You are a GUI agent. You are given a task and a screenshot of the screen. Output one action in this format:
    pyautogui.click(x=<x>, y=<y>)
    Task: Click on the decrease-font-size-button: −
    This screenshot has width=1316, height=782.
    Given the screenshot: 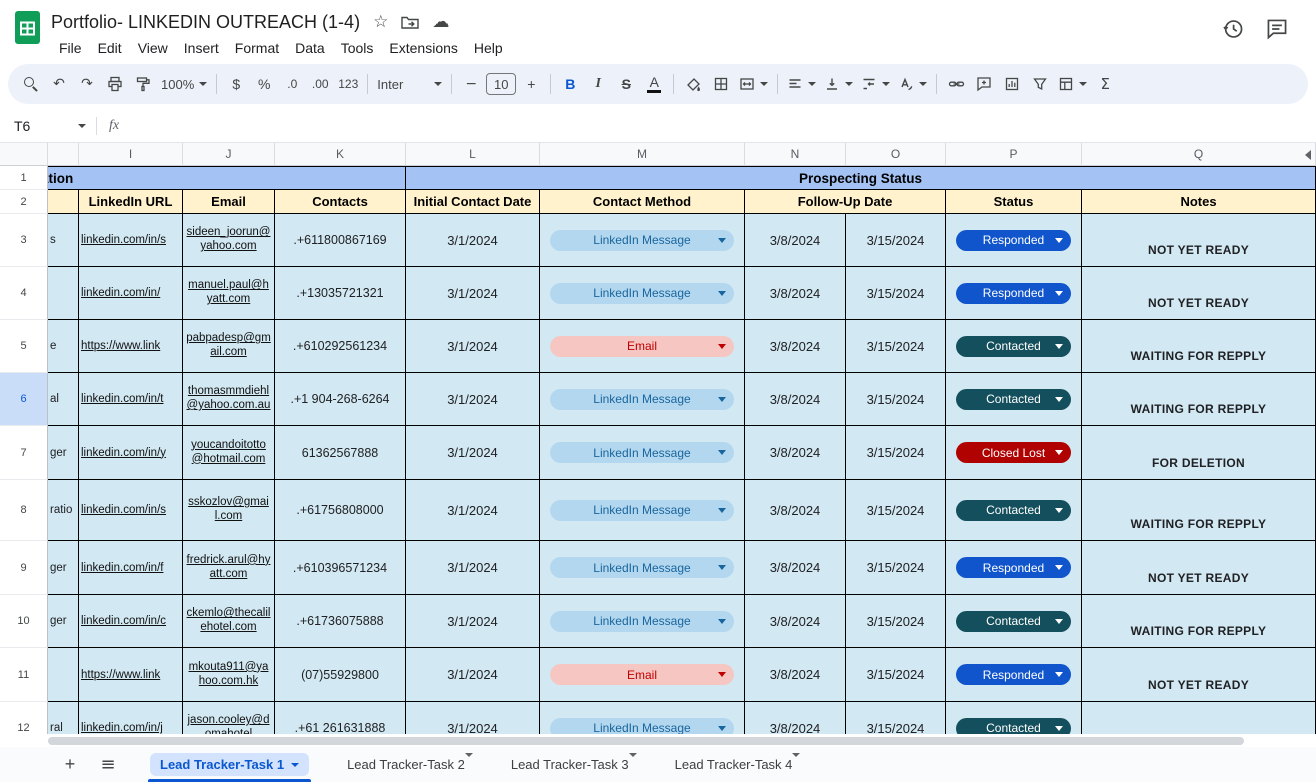 What is the action you would take?
    pyautogui.click(x=471, y=84)
    